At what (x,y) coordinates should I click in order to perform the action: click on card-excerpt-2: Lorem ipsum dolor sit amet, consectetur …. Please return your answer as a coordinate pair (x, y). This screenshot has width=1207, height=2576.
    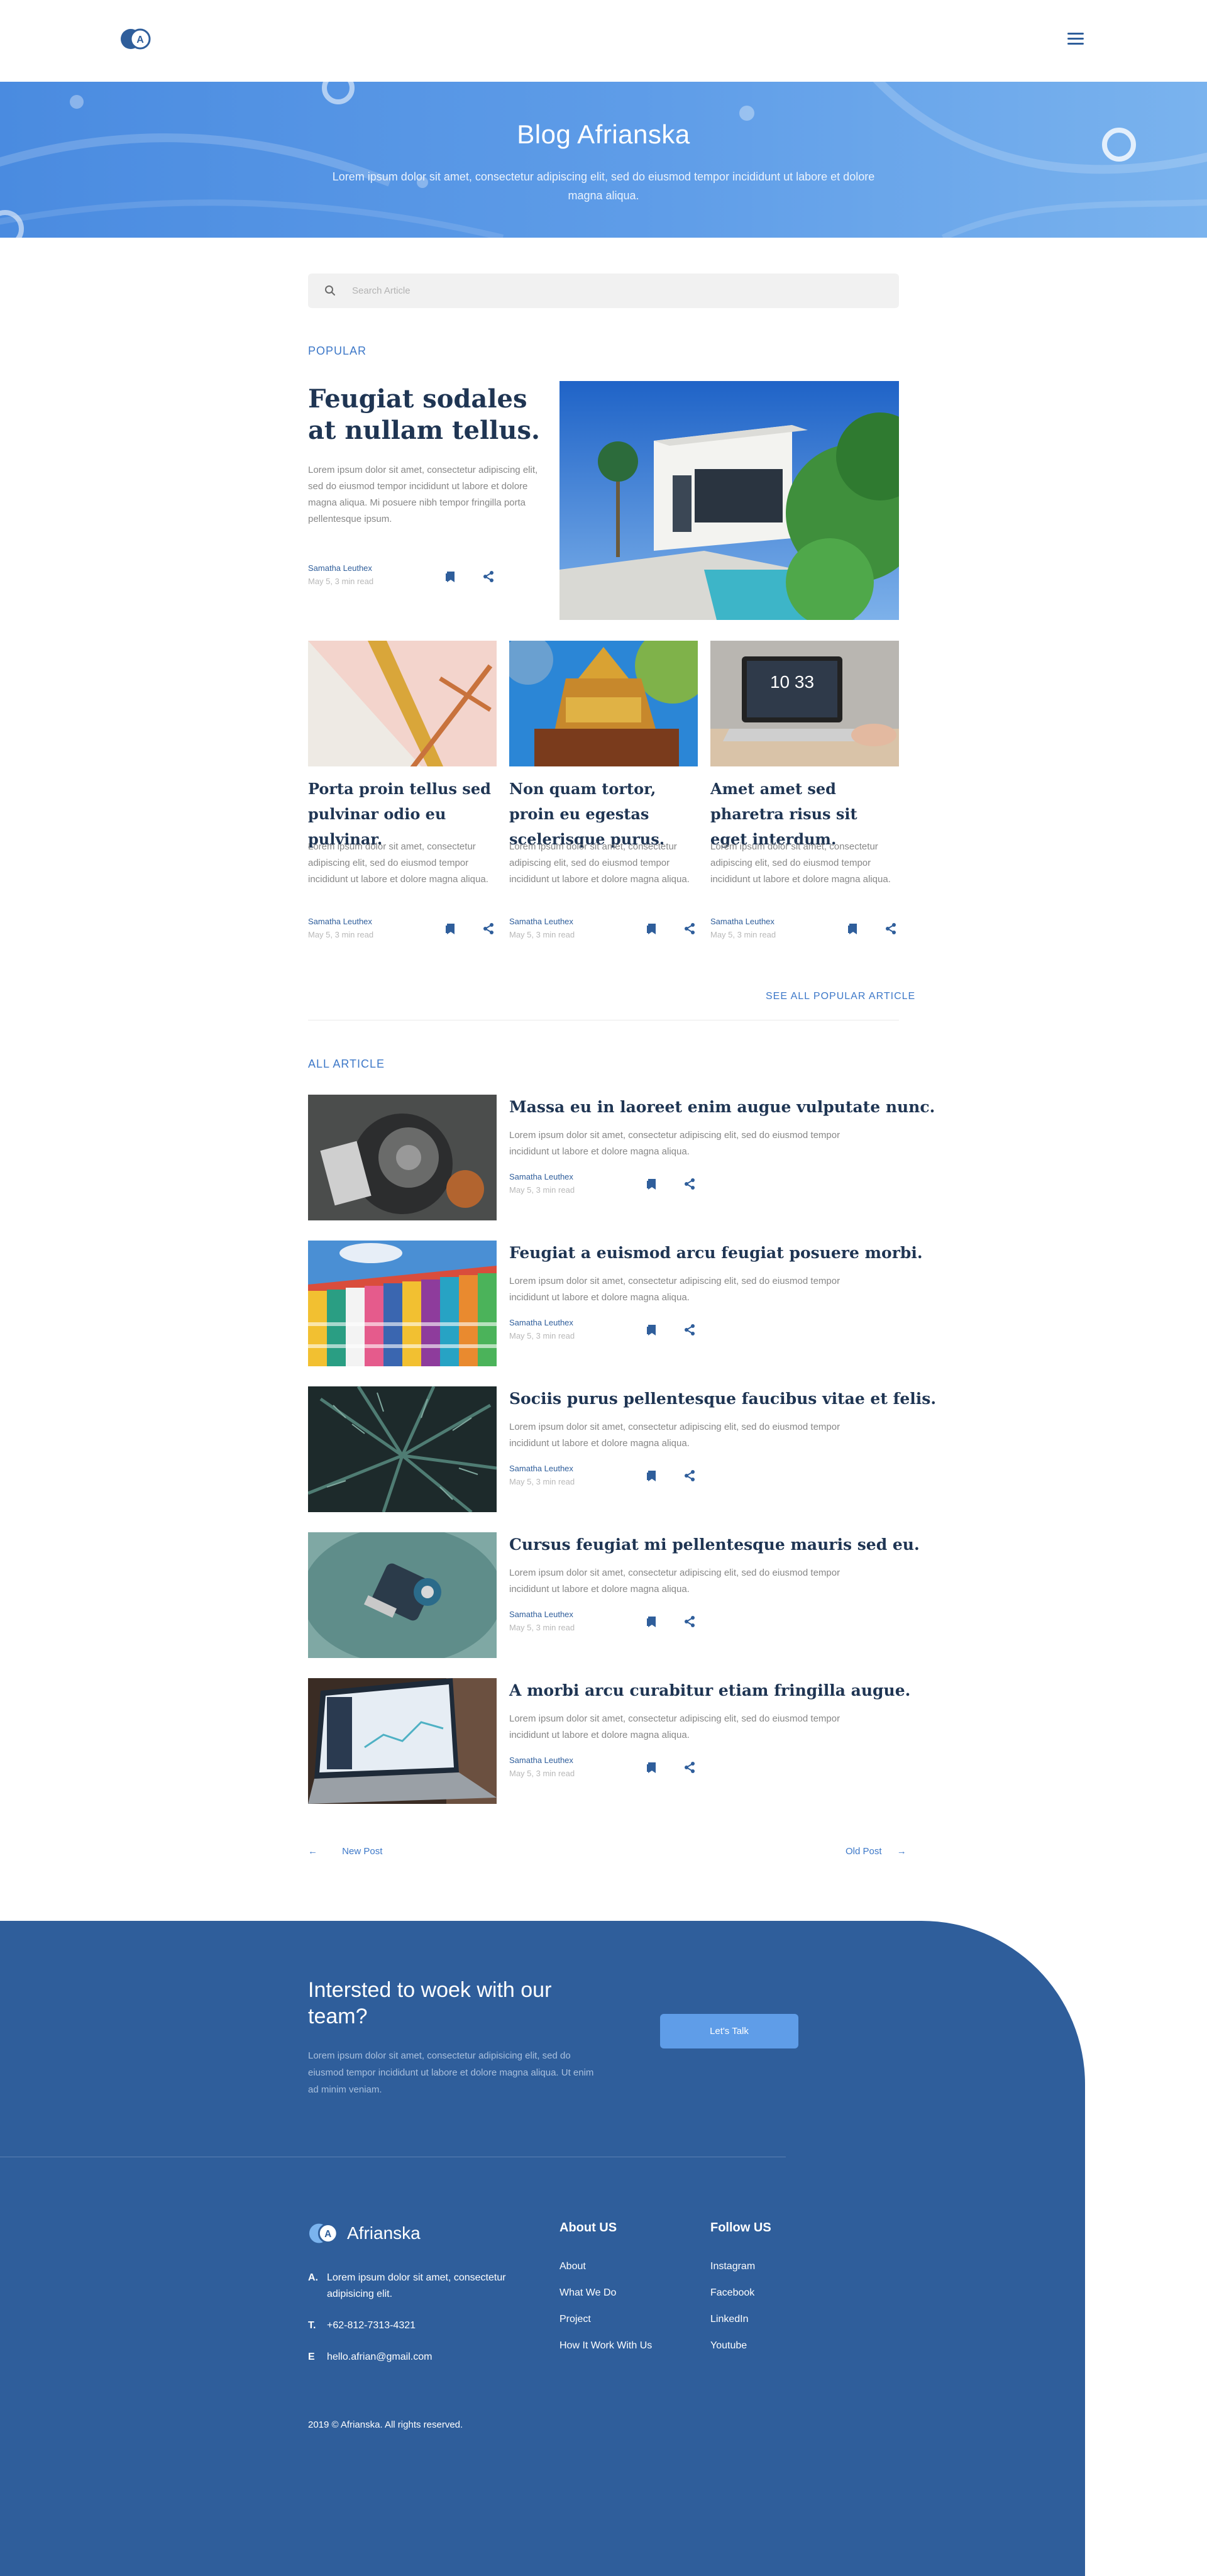
    Looking at the image, I should click on (599, 863).